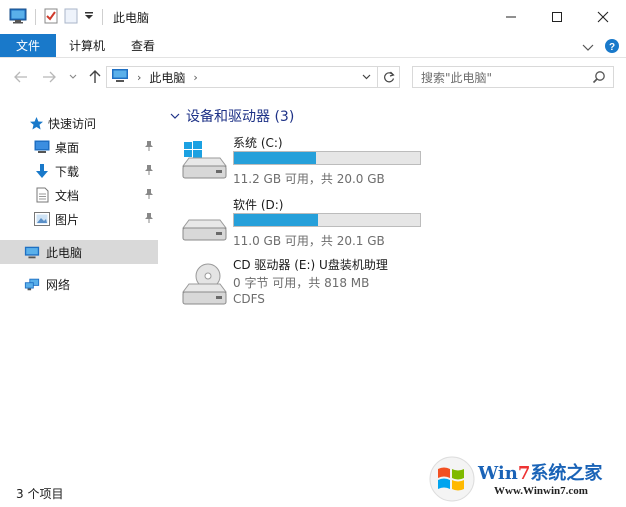 This screenshot has height=507, width=626. I want to click on star-icon, so click(36, 123).